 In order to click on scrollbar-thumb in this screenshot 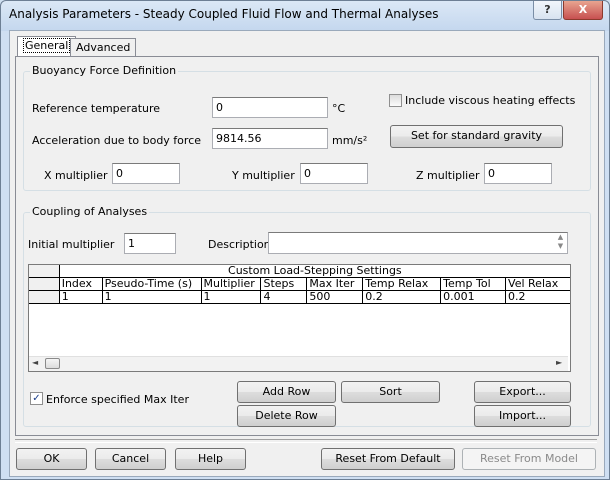, I will do `click(52, 363)`.